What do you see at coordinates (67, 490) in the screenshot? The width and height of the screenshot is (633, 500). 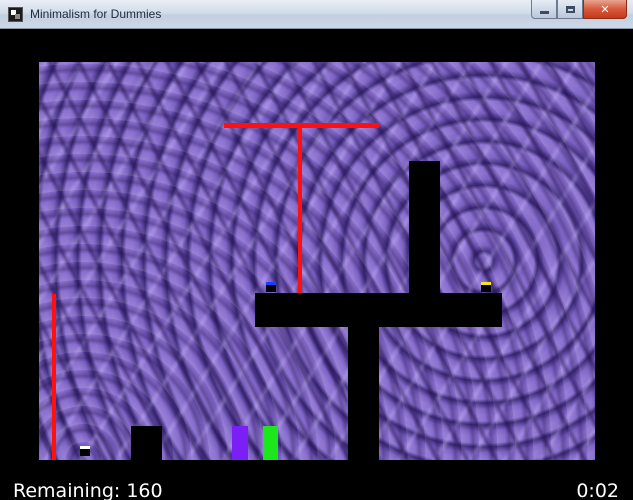 I see `remaining-label: Remaining:` at bounding box center [67, 490].